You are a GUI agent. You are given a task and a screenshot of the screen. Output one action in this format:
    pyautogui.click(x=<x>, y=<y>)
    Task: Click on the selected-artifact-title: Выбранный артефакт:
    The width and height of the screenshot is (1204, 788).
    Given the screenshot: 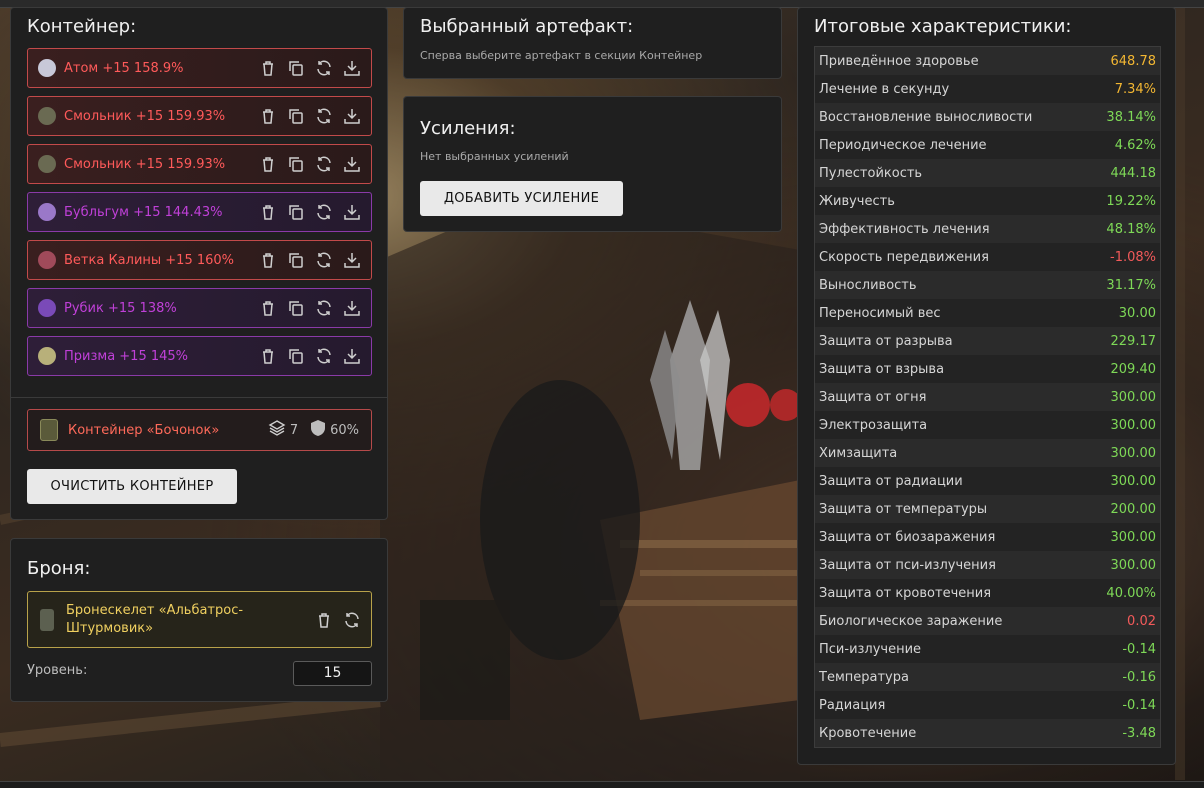 What is the action you would take?
    pyautogui.click(x=527, y=26)
    